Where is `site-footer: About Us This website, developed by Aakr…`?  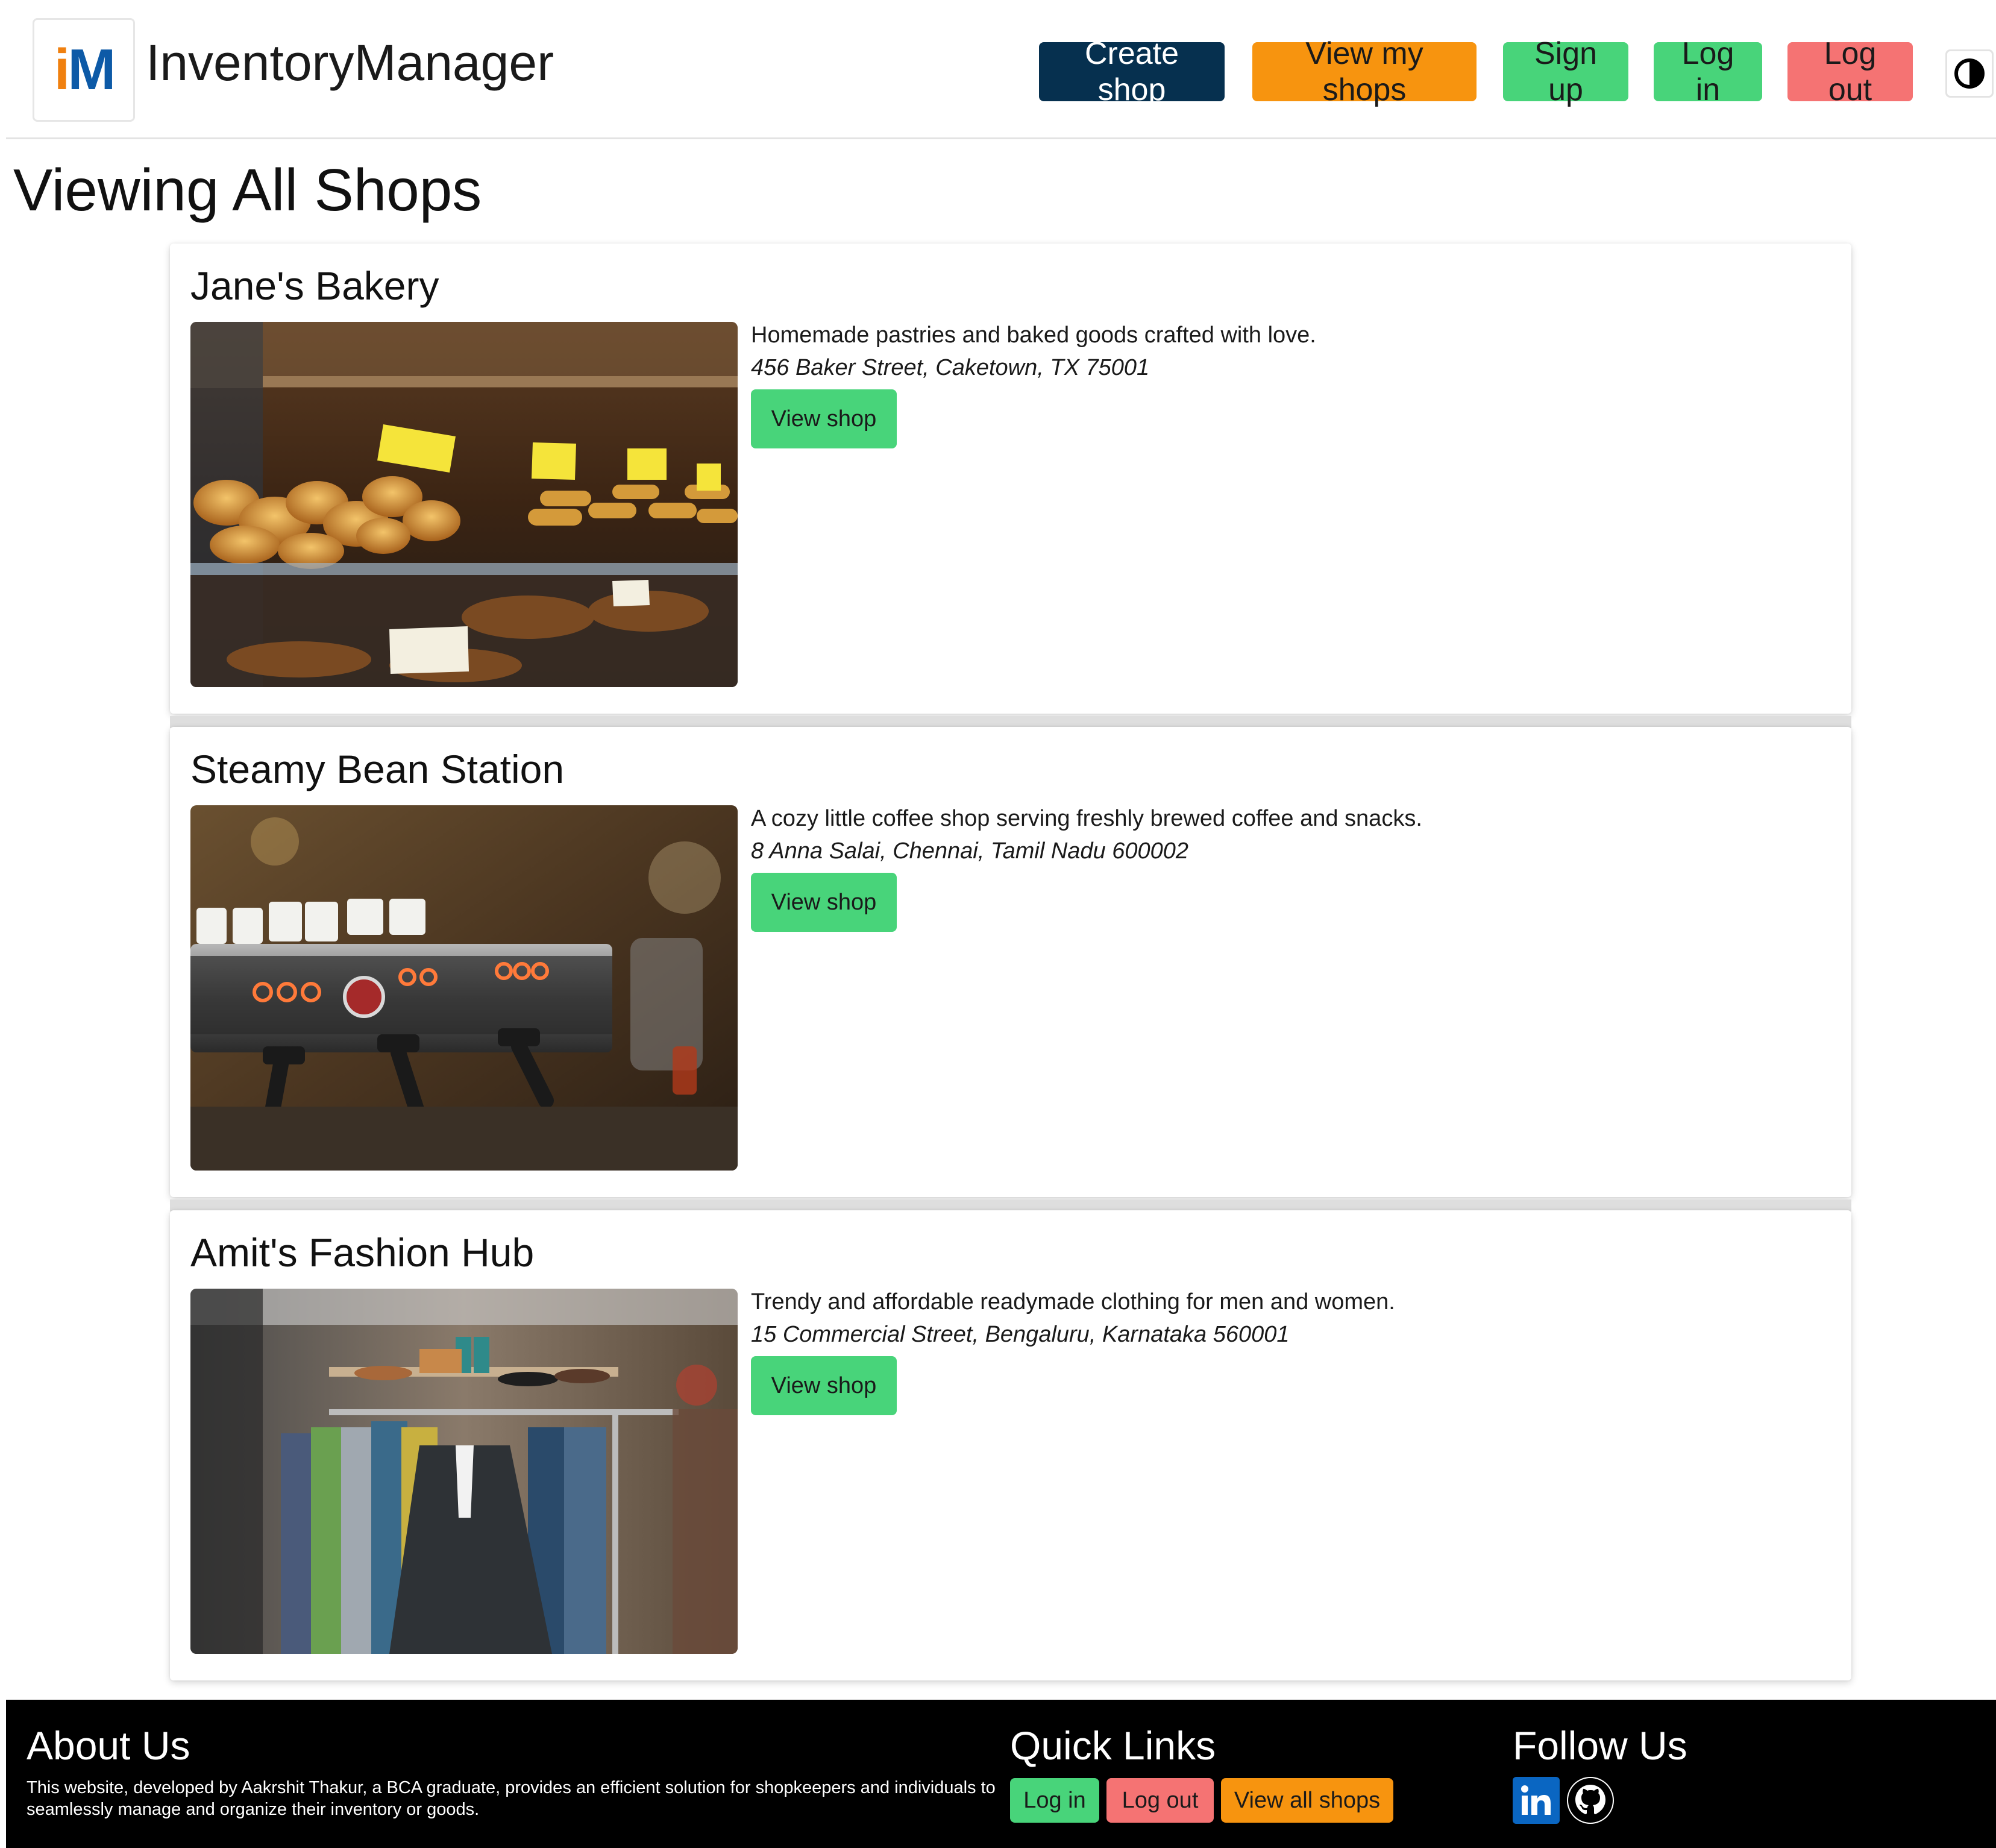
site-footer: About Us This website, developed by Aakr… is located at coordinates (1001, 1774).